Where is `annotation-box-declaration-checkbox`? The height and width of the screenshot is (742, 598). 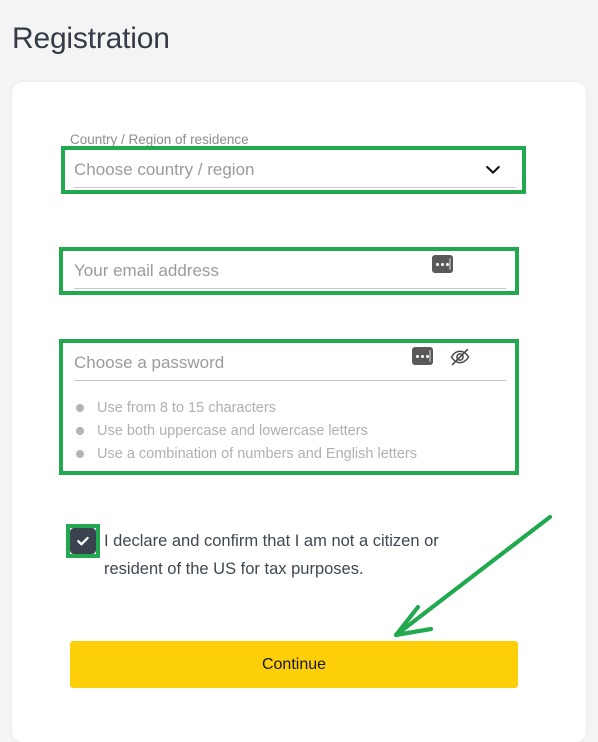 annotation-box-declaration-checkbox is located at coordinates (83, 541).